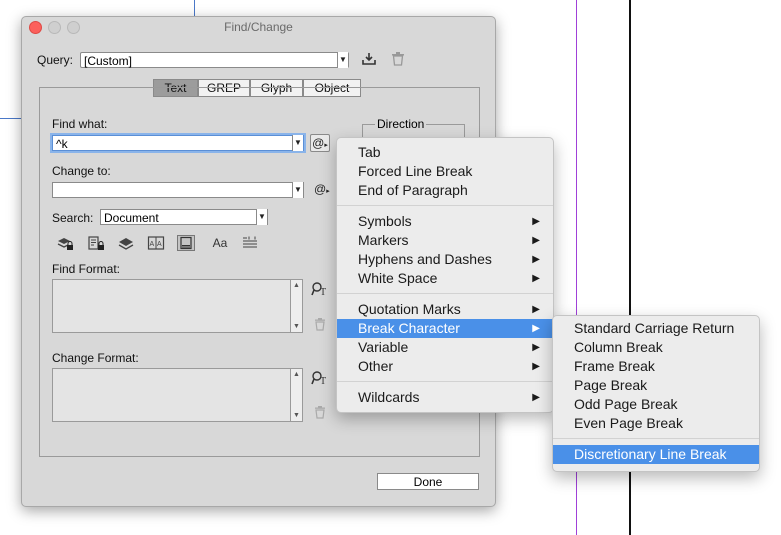 This screenshot has height=535, width=781. I want to click on close-window-button, so click(35, 27).